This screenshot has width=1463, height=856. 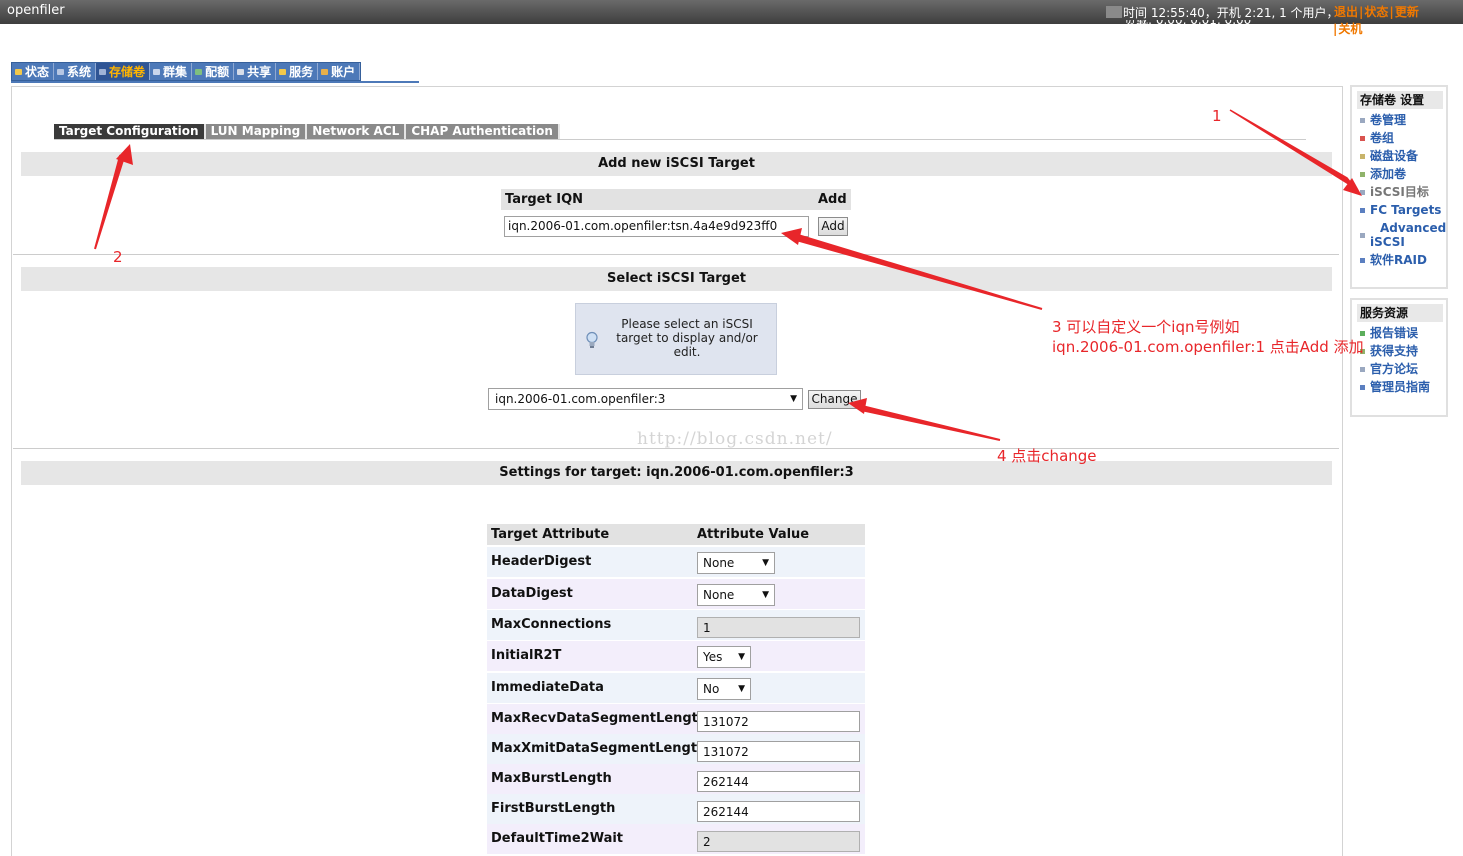 What do you see at coordinates (61, 71) in the screenshot?
I see `system-icon` at bounding box center [61, 71].